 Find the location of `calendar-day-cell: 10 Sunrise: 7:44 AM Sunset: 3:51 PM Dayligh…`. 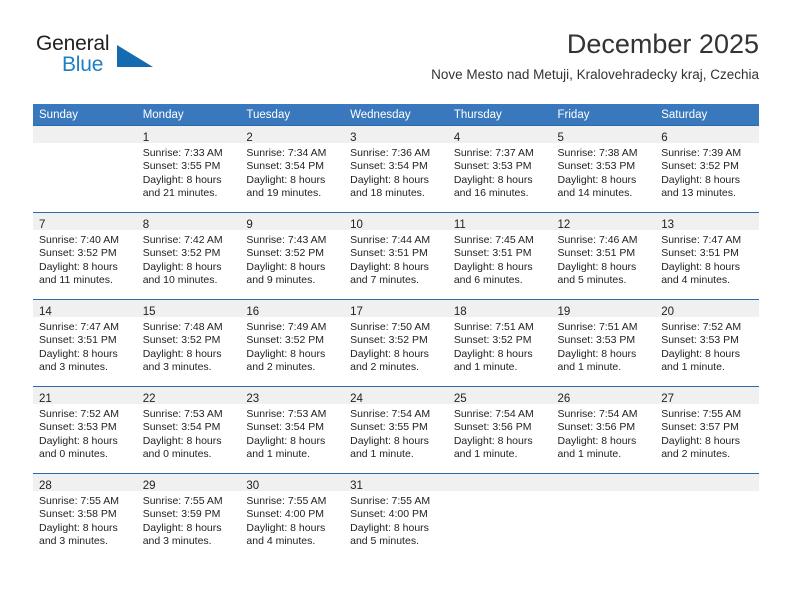

calendar-day-cell: 10 Sunrise: 7:44 AM Sunset: 3:51 PM Dayligh… is located at coordinates (396, 256).